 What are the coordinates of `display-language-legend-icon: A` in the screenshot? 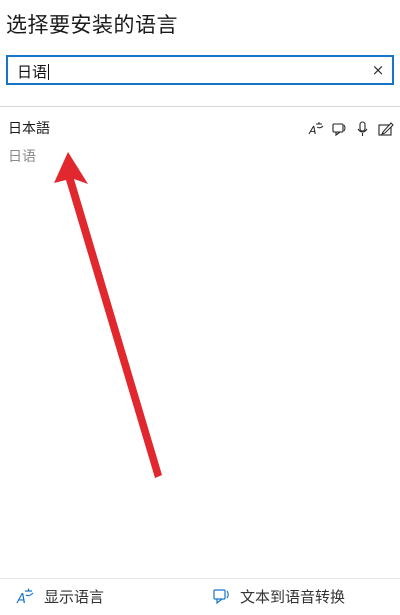 It's located at (25, 597).